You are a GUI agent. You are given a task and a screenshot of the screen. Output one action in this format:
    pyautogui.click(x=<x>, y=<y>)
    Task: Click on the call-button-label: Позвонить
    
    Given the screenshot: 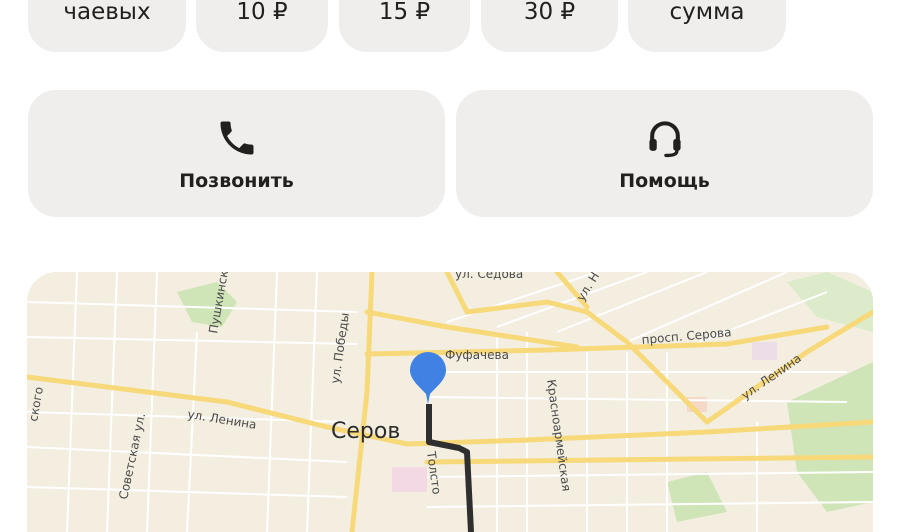 What is the action you would take?
    pyautogui.click(x=236, y=180)
    